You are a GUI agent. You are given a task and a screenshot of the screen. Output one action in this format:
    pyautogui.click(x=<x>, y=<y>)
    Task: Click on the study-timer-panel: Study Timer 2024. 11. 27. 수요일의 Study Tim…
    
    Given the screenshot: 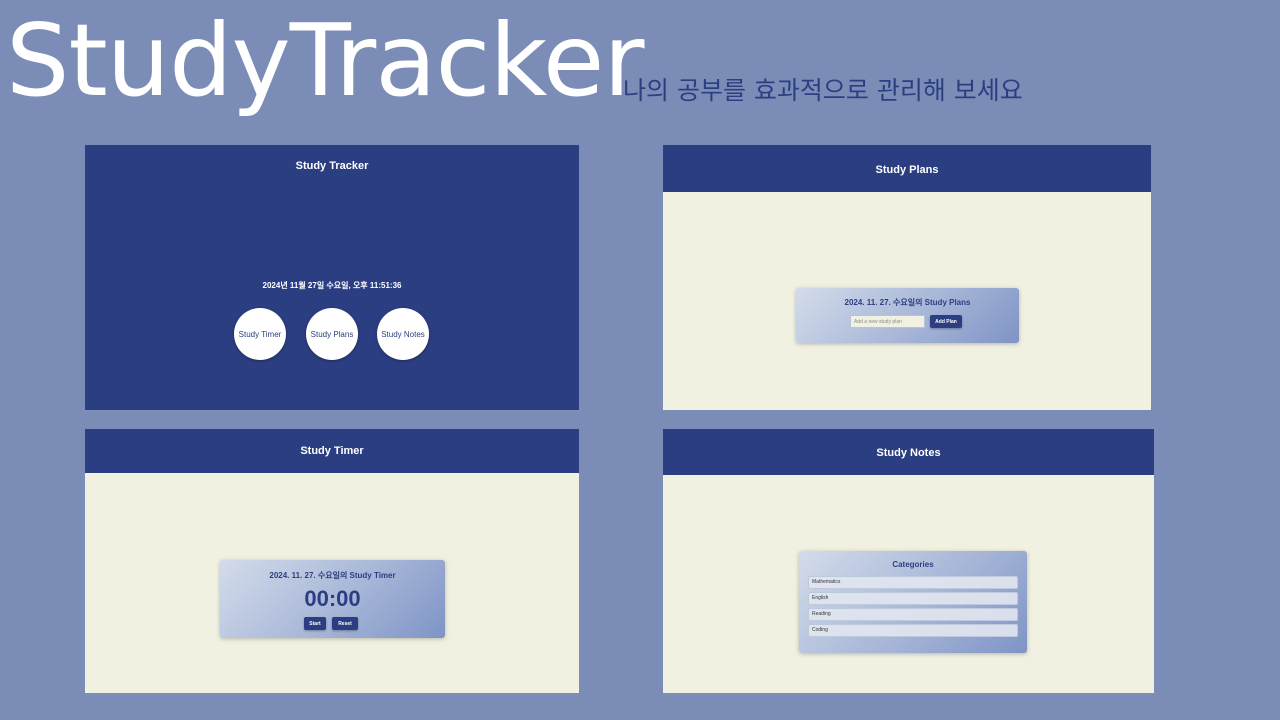 What is the action you would take?
    pyautogui.click(x=332, y=561)
    